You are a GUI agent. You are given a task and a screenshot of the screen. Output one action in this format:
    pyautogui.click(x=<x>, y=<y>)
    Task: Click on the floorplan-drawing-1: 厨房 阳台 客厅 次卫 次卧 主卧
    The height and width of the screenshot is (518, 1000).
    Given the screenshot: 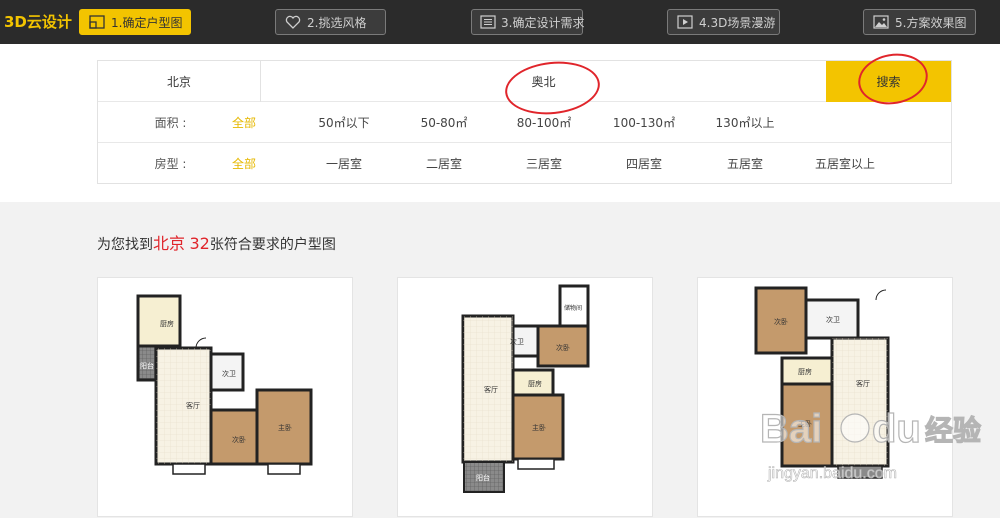 What is the action you would take?
    pyautogui.click(x=224, y=384)
    